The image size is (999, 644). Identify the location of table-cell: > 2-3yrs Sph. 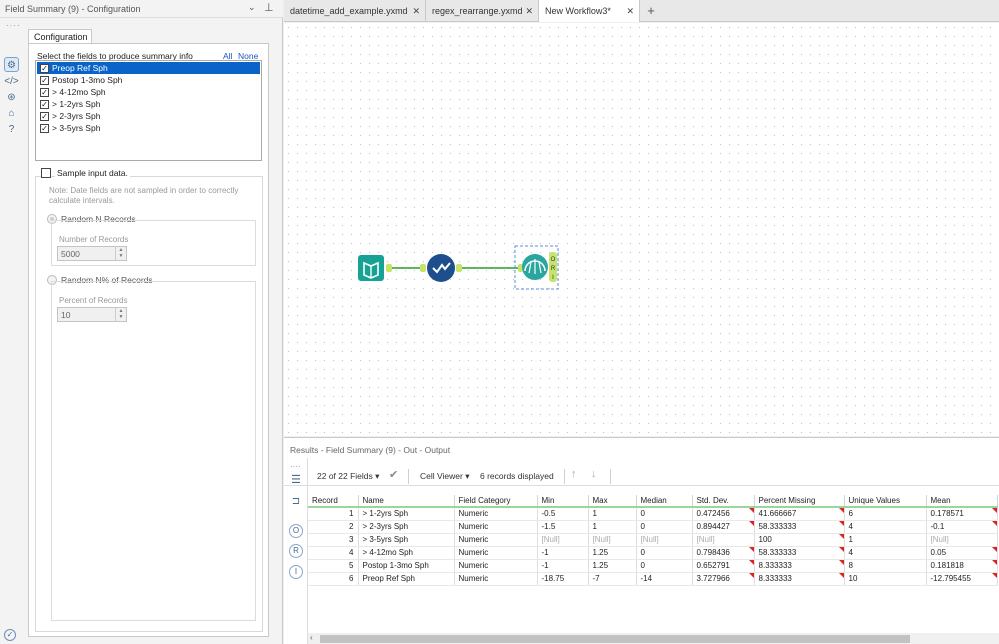
(406, 527).